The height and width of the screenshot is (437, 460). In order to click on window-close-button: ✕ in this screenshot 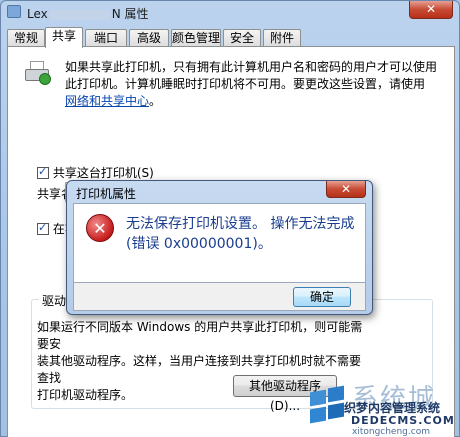, I will do `click(431, 10)`.